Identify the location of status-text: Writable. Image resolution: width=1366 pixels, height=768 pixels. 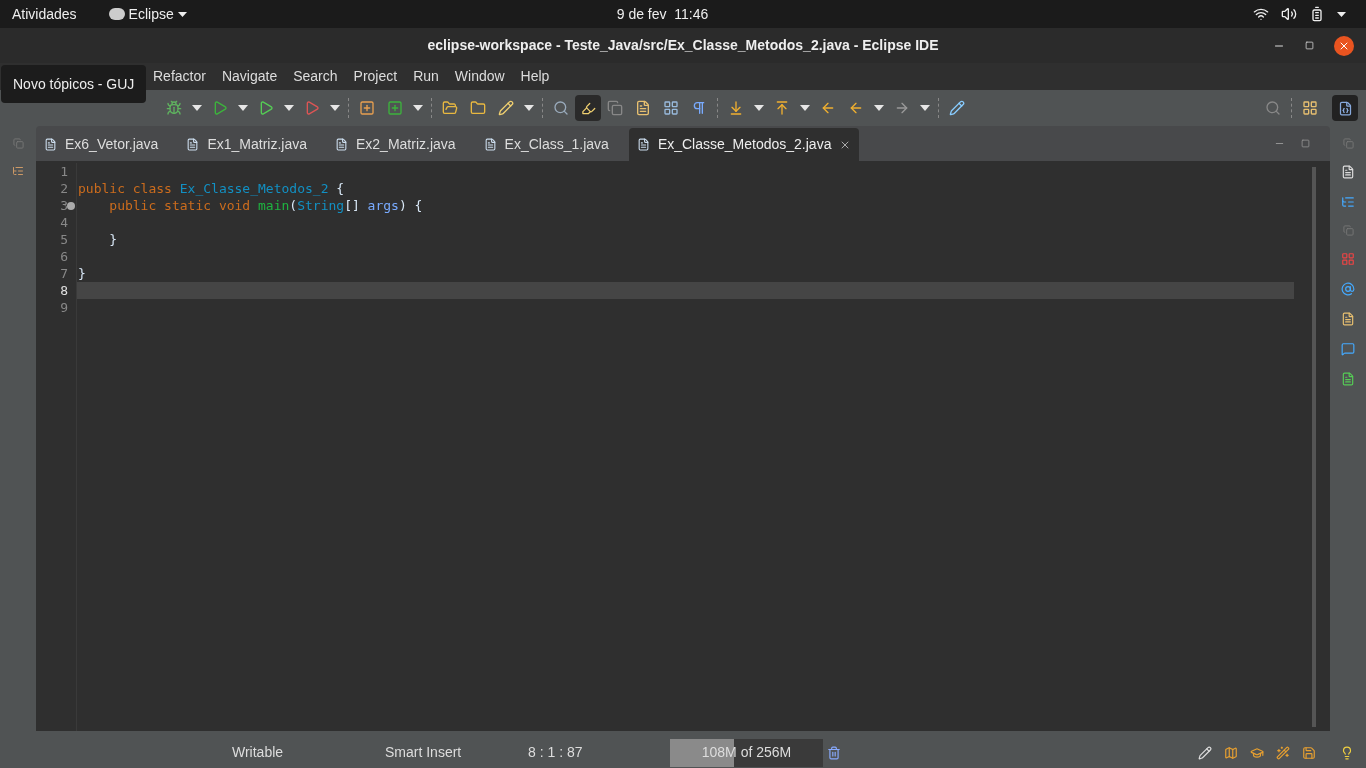
(258, 752).